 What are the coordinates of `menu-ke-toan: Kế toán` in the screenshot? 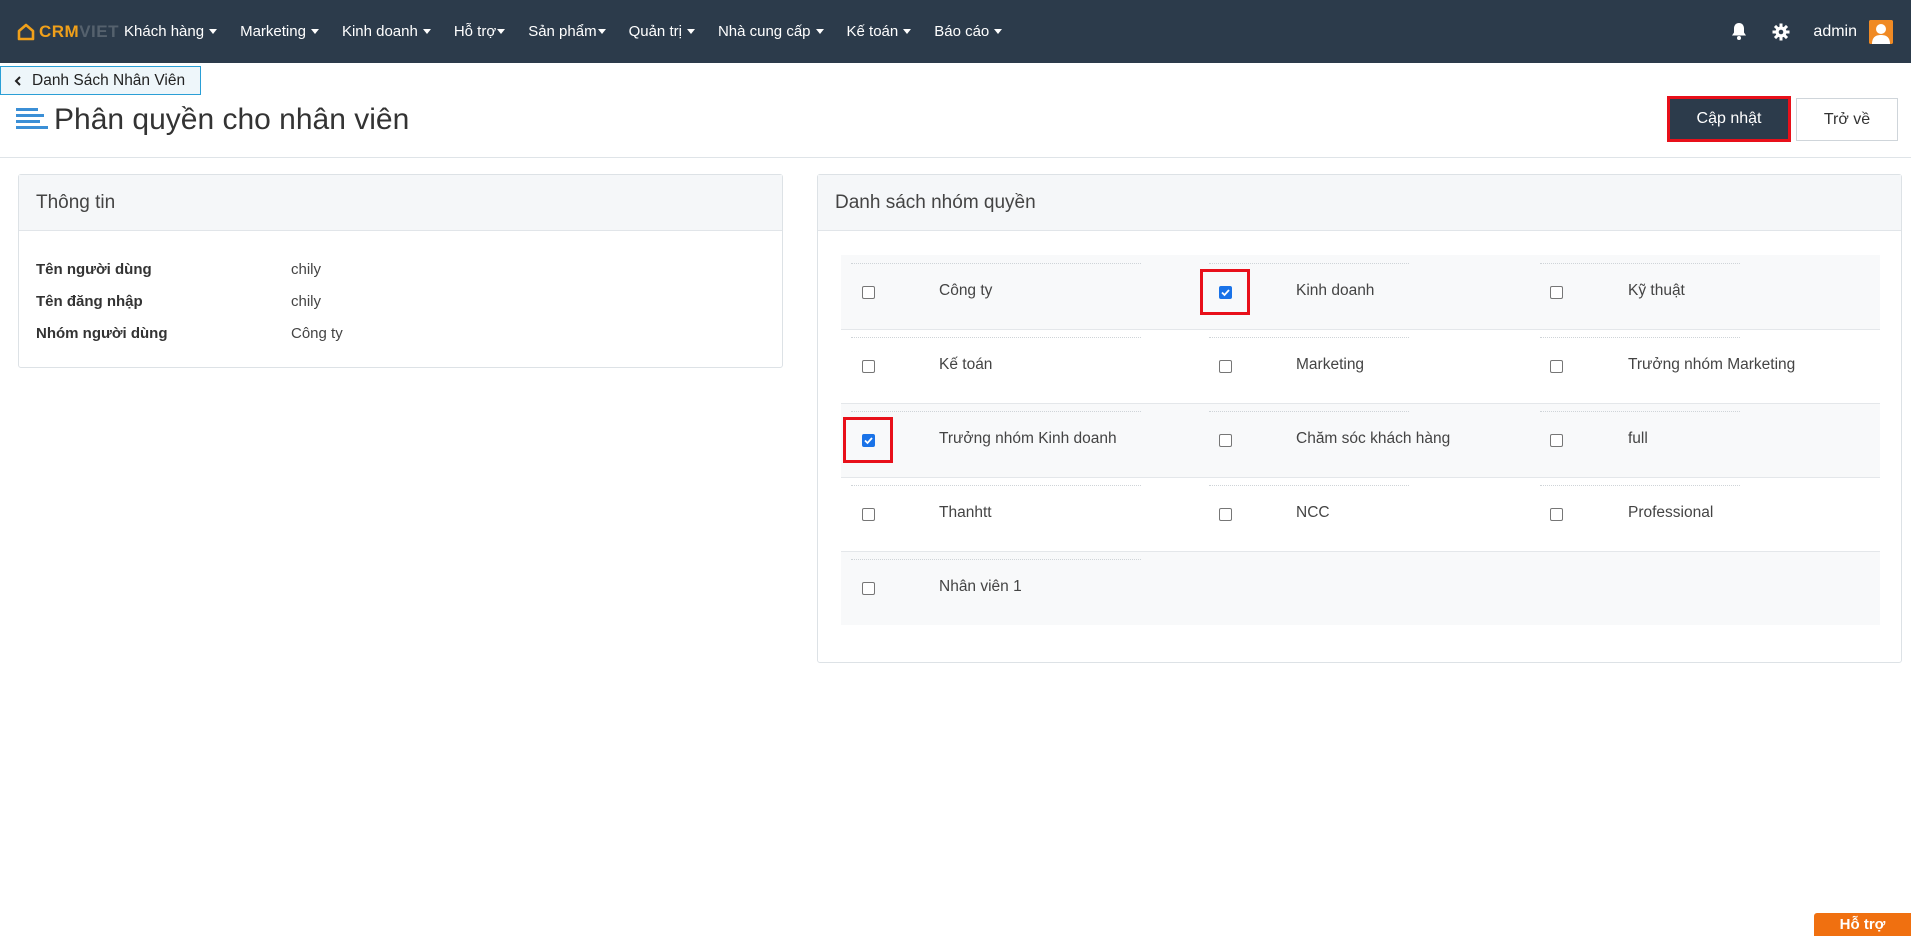 It's located at (879, 31).